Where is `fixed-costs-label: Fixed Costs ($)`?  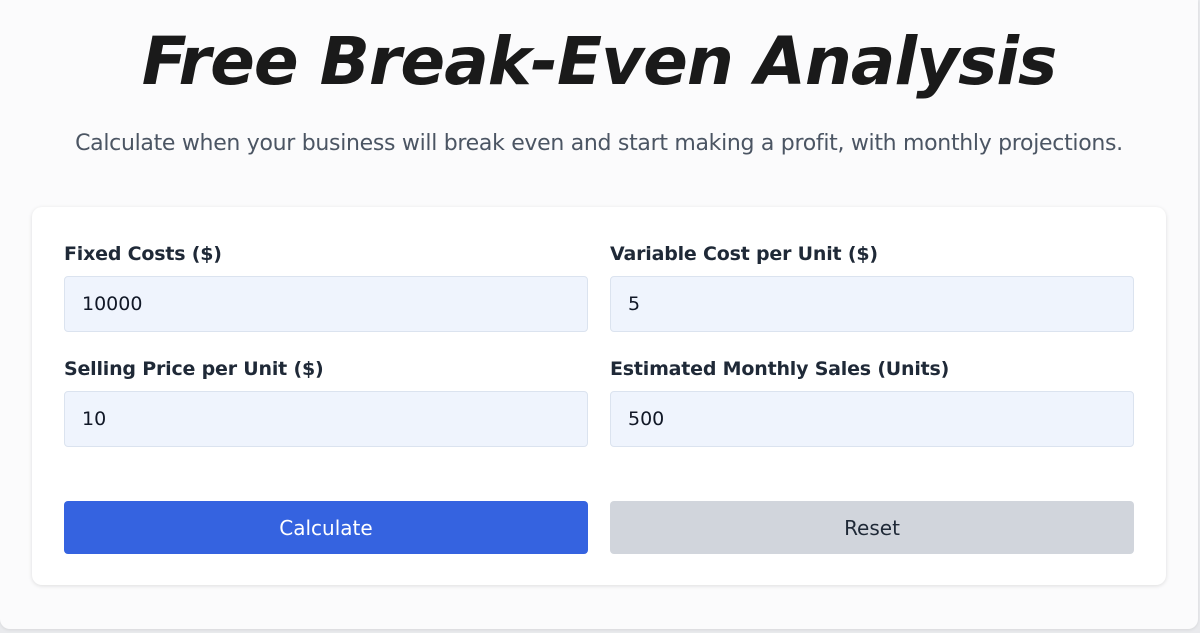 fixed-costs-label: Fixed Costs ($) is located at coordinates (143, 254).